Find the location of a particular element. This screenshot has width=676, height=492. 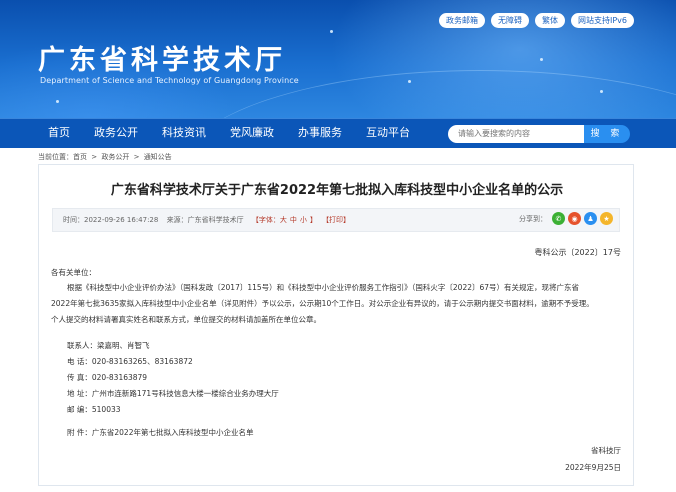

wechat-icon: ✆ is located at coordinates (558, 218).